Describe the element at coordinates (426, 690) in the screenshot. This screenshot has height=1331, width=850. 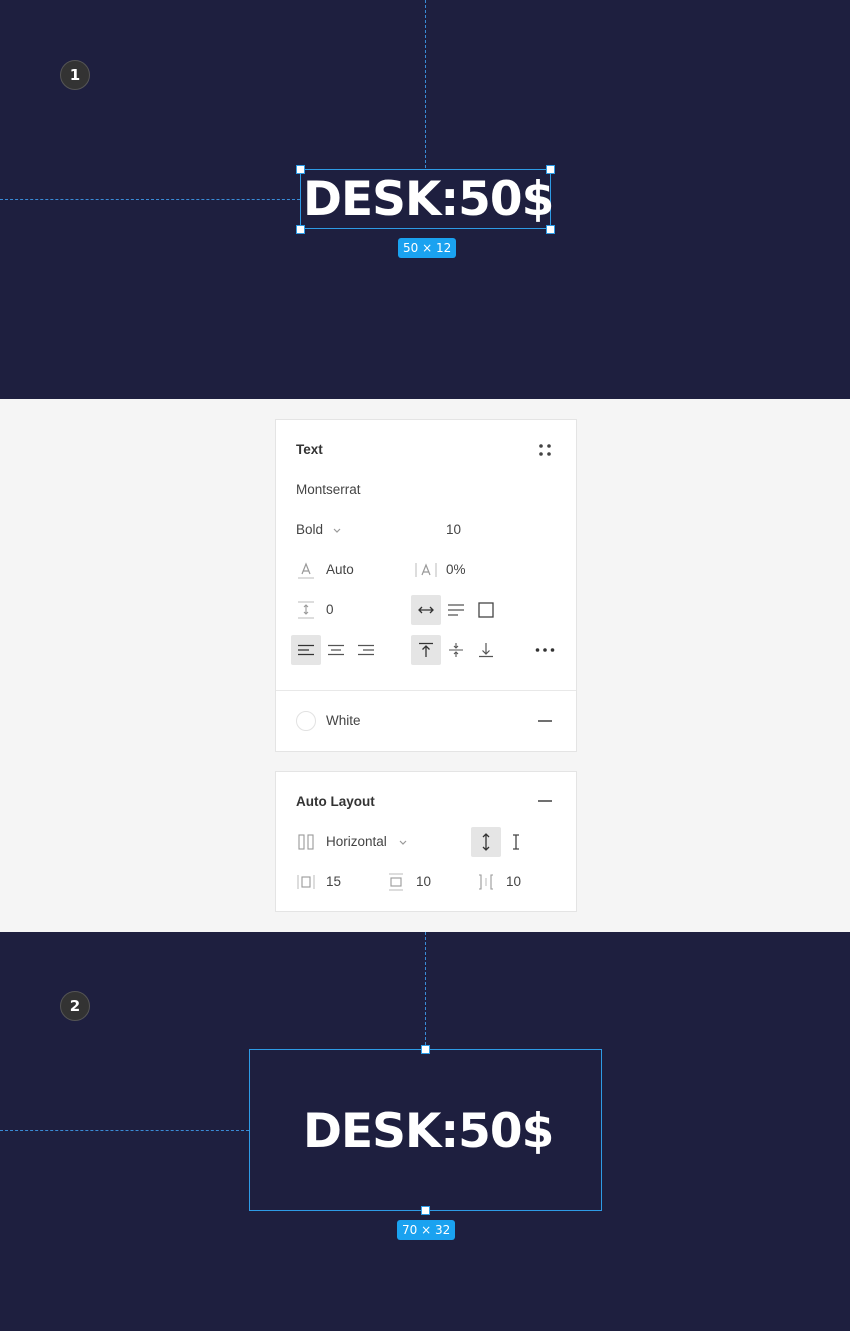
I see `panel-divider` at that location.